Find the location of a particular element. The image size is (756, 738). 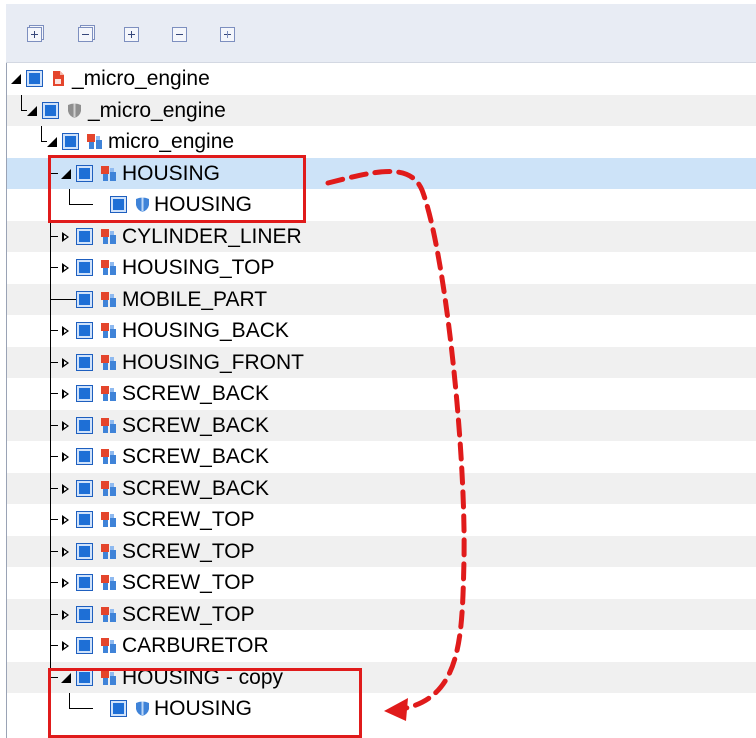

tree-row: HOUSING_TOP is located at coordinates (381, 268).